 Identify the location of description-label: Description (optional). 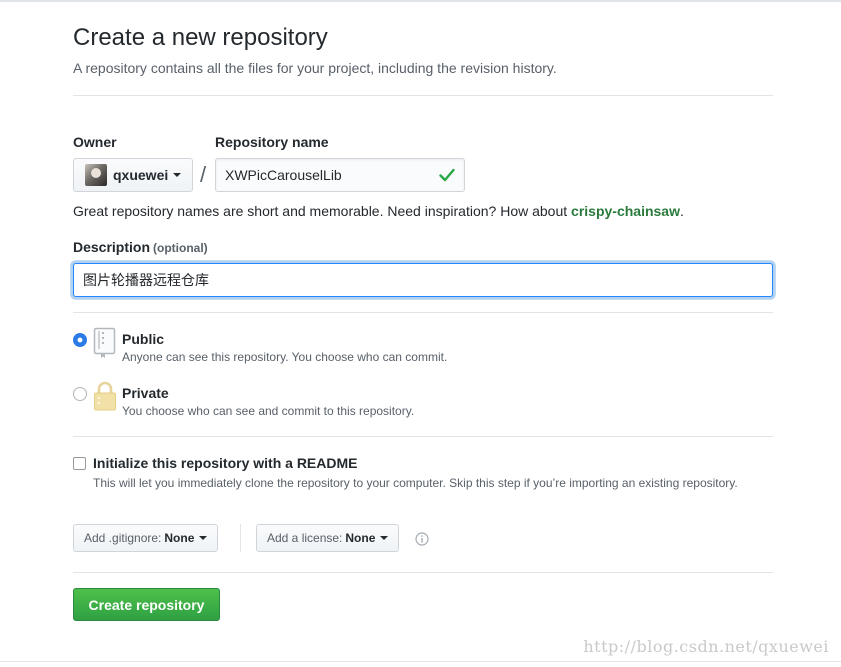
(140, 247).